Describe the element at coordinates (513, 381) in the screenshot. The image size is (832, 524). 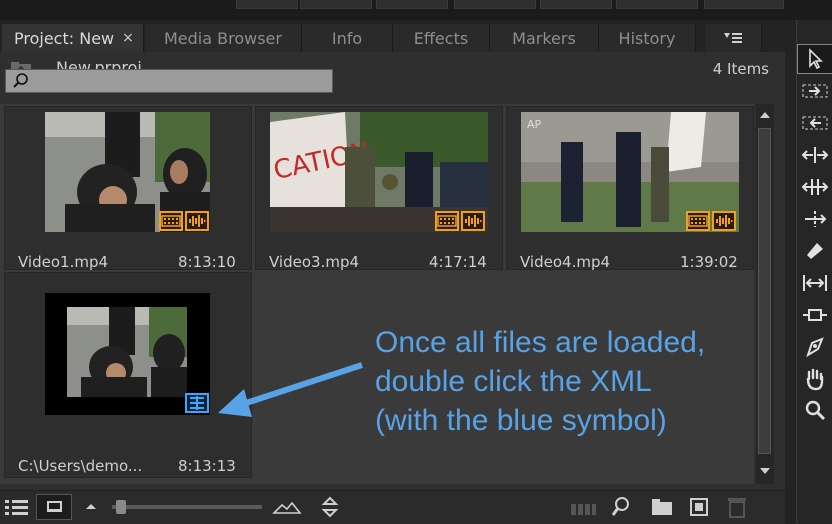
I see `annotation-line: double click the XML` at that location.